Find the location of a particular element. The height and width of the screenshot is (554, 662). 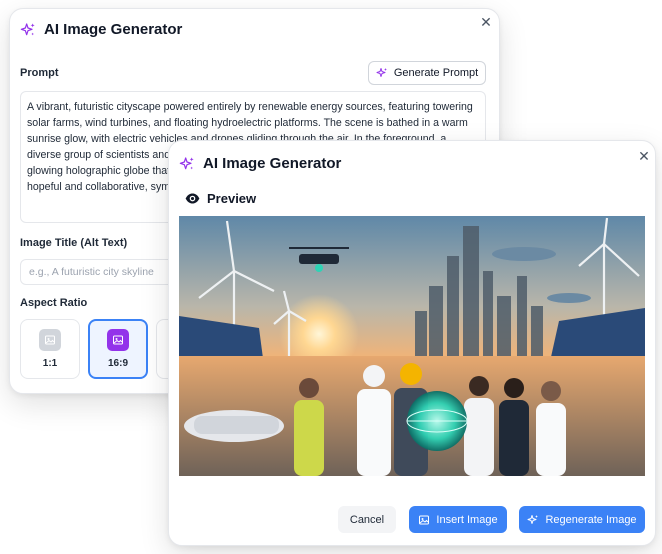

generate-prompt-button: Generate Prompt is located at coordinates (427, 73).